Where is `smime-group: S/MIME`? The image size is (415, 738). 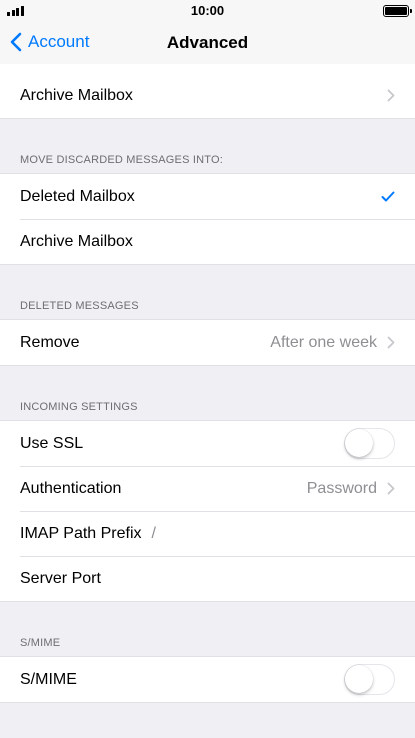 smime-group: S/MIME is located at coordinates (207, 679).